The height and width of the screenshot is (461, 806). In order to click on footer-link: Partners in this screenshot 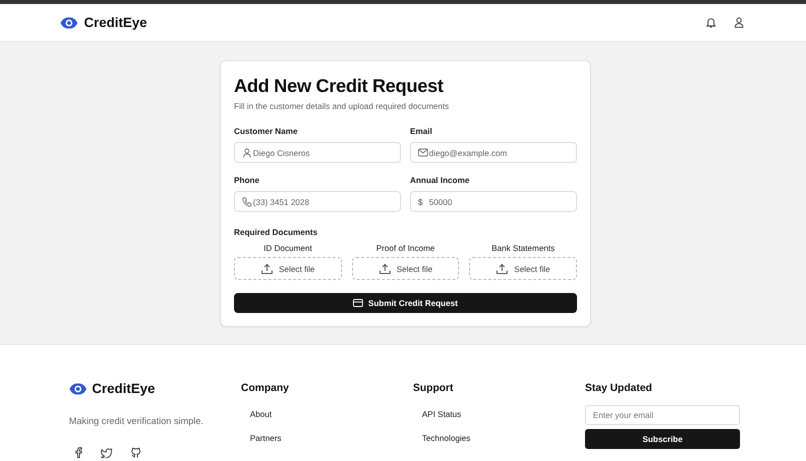, I will do `click(266, 438)`.